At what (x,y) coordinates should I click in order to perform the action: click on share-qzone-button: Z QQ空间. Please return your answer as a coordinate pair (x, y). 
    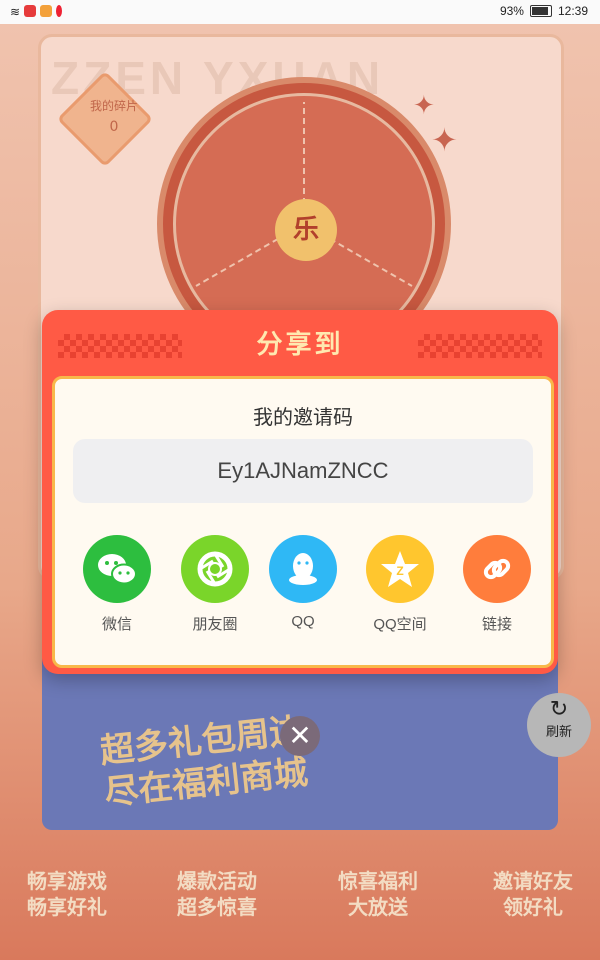
    Looking at the image, I should click on (400, 584).